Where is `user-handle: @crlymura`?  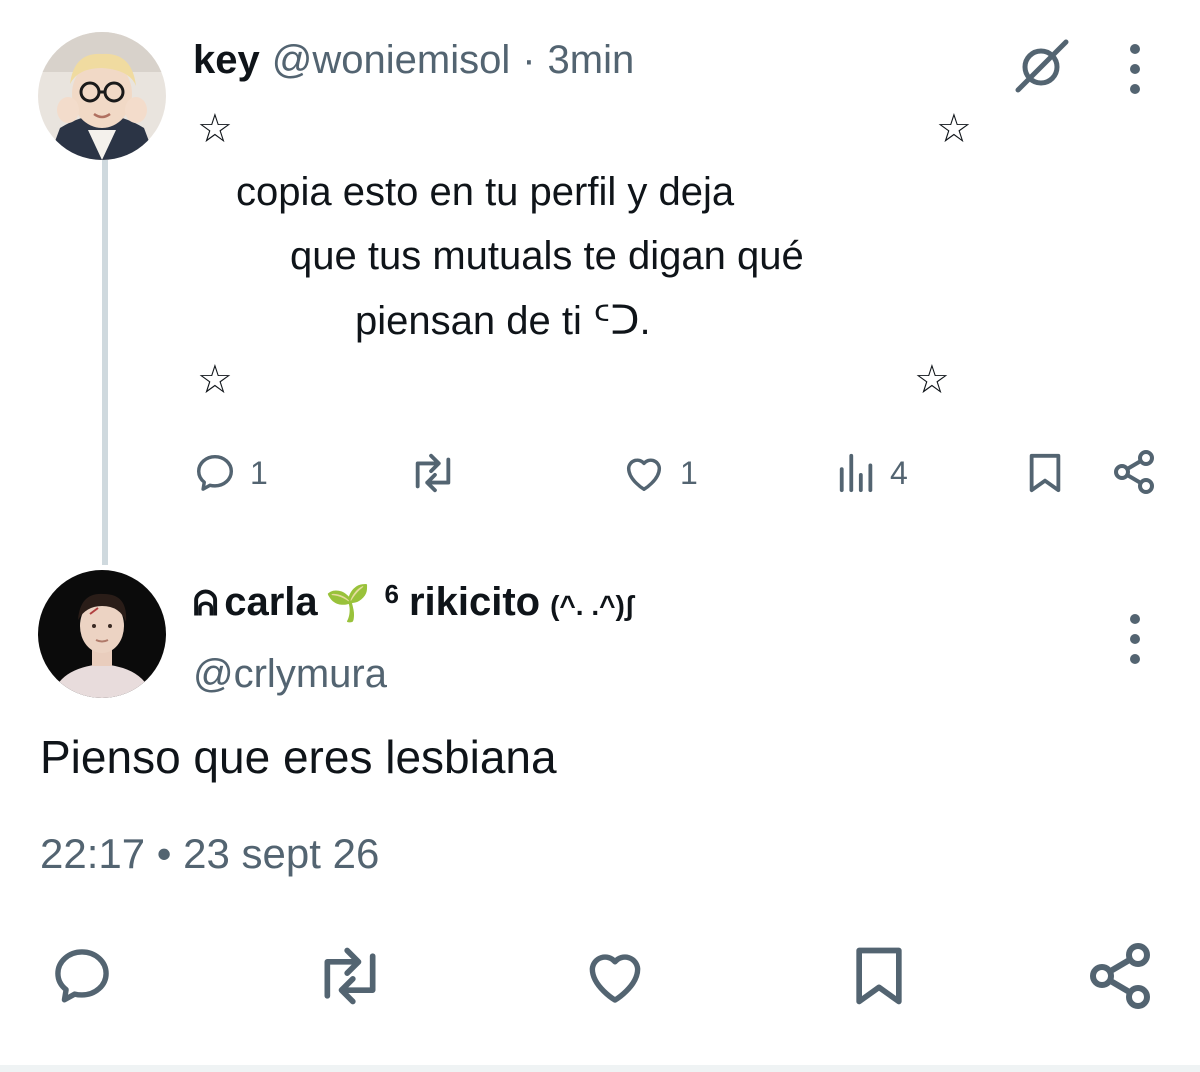
user-handle: @crlymura is located at coordinates (290, 674).